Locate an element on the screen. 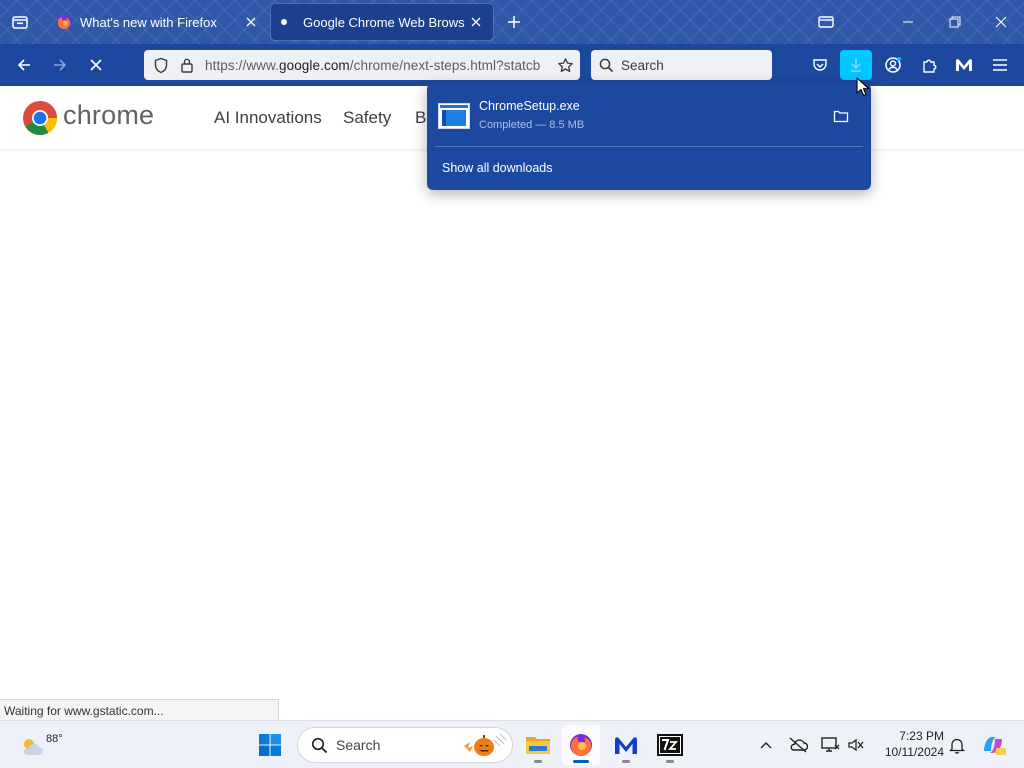 The width and height of the screenshot is (1024, 768). open-folder-icon is located at coordinates (841, 116).